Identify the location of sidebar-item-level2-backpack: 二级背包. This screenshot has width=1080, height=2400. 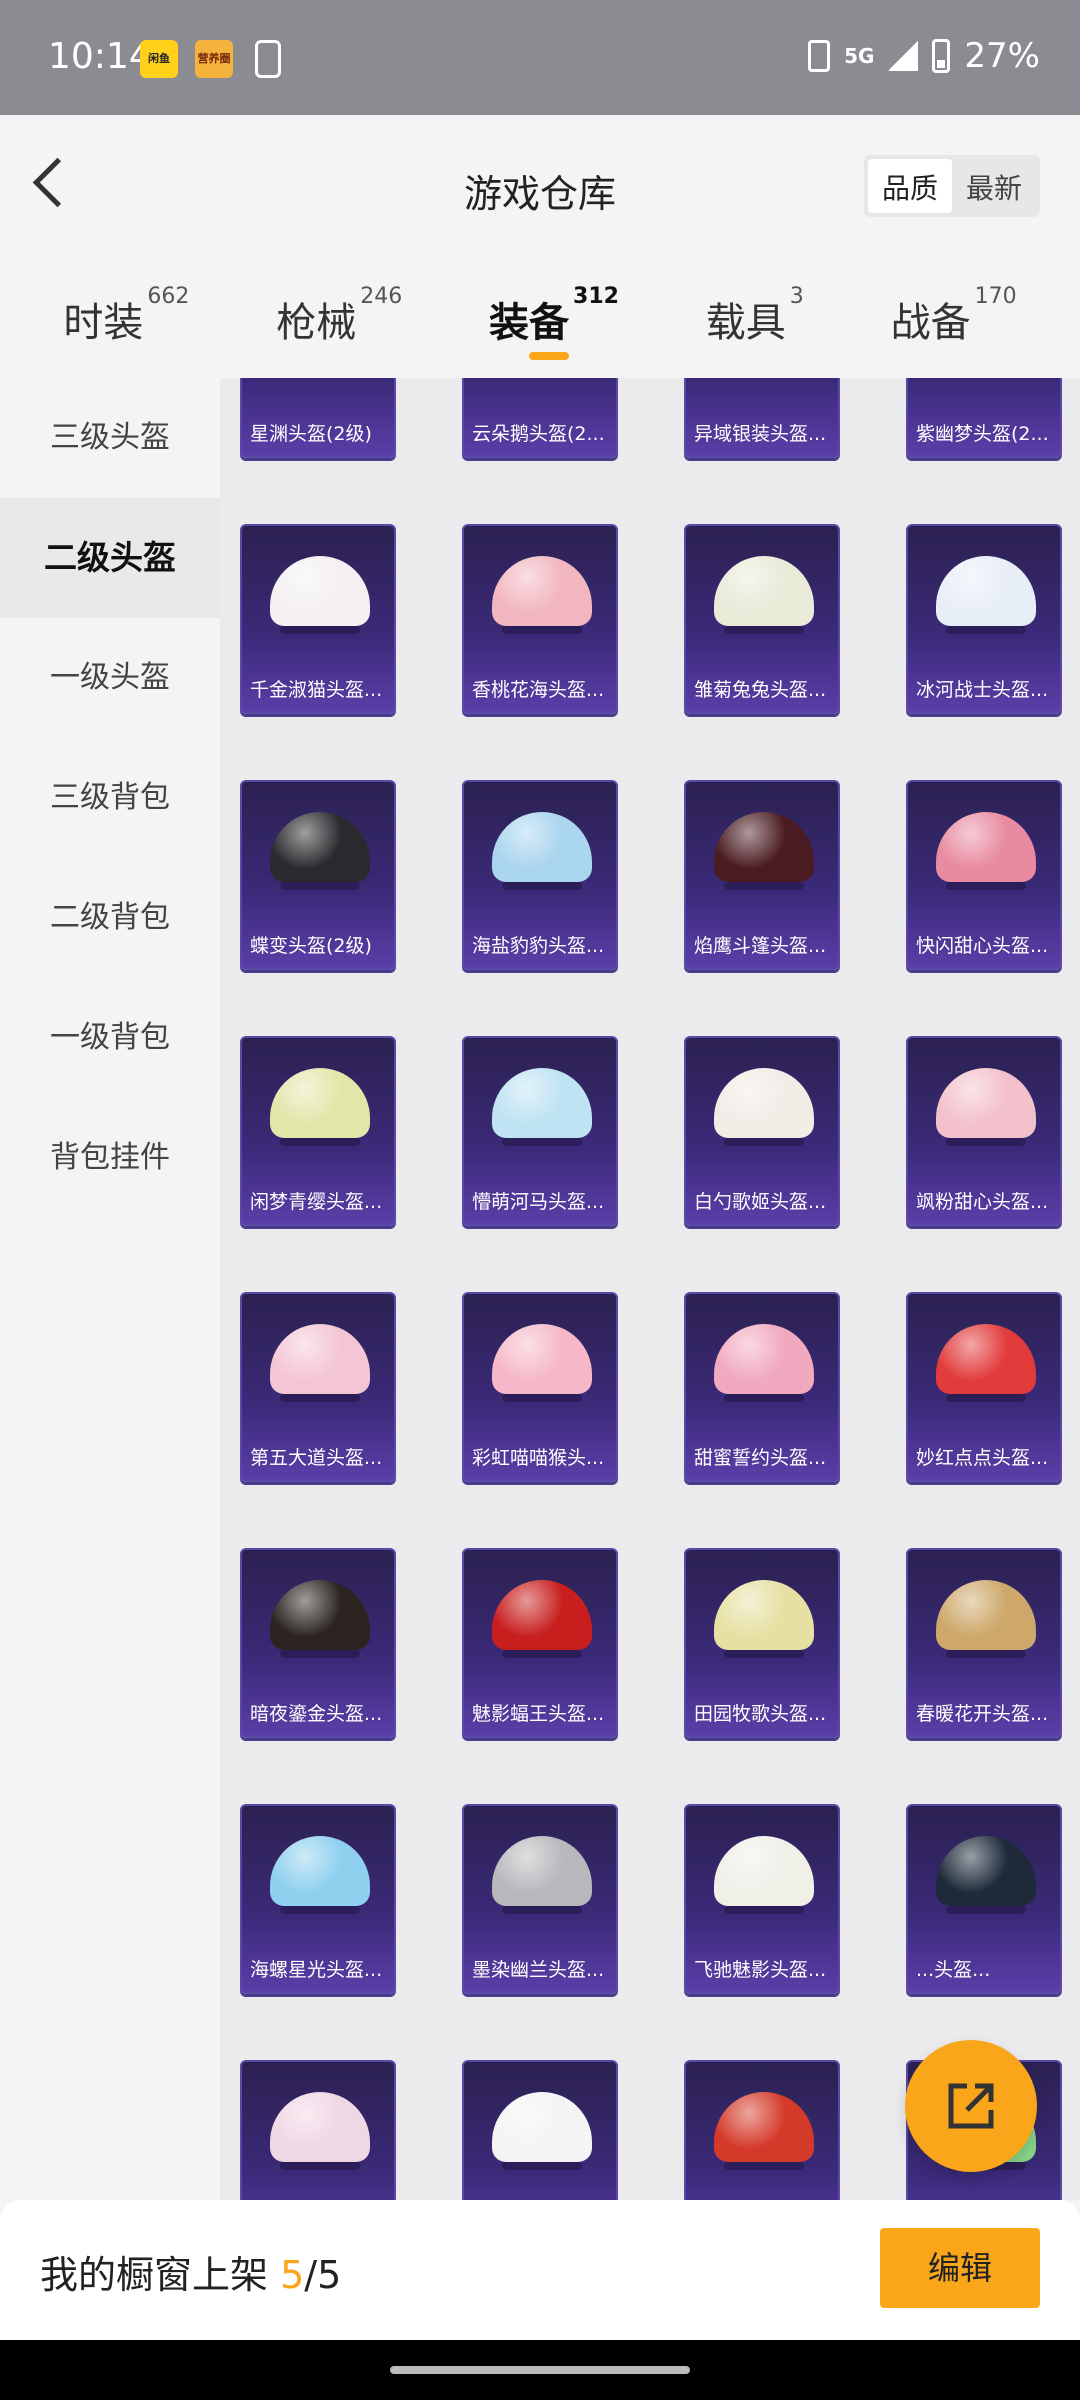
(110, 918).